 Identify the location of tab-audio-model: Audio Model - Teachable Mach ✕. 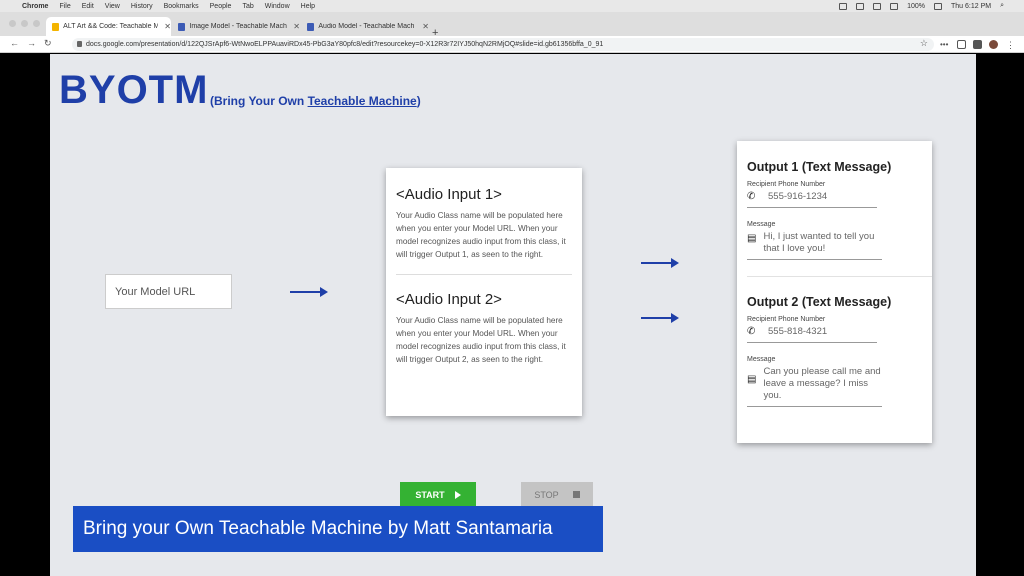
(365, 26).